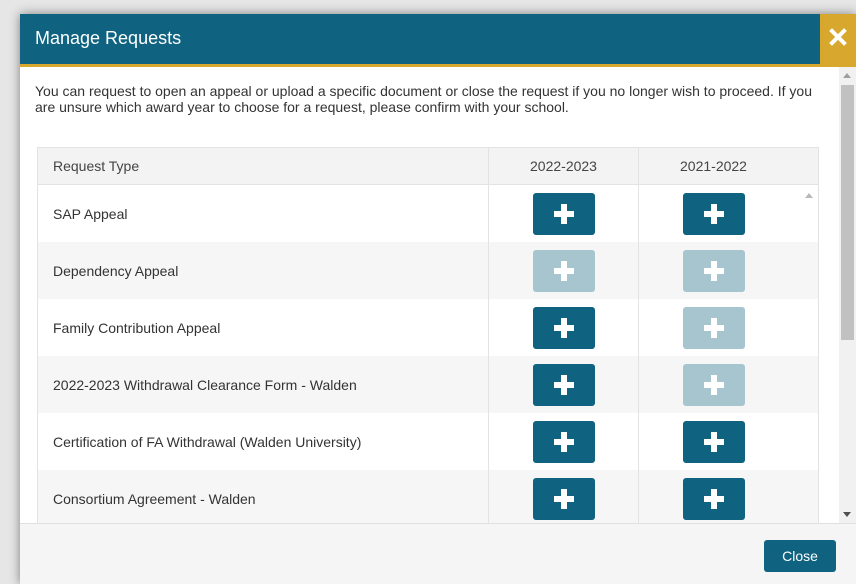 This screenshot has width=856, height=584. I want to click on request-type-label: SAP Appeal, so click(90, 213).